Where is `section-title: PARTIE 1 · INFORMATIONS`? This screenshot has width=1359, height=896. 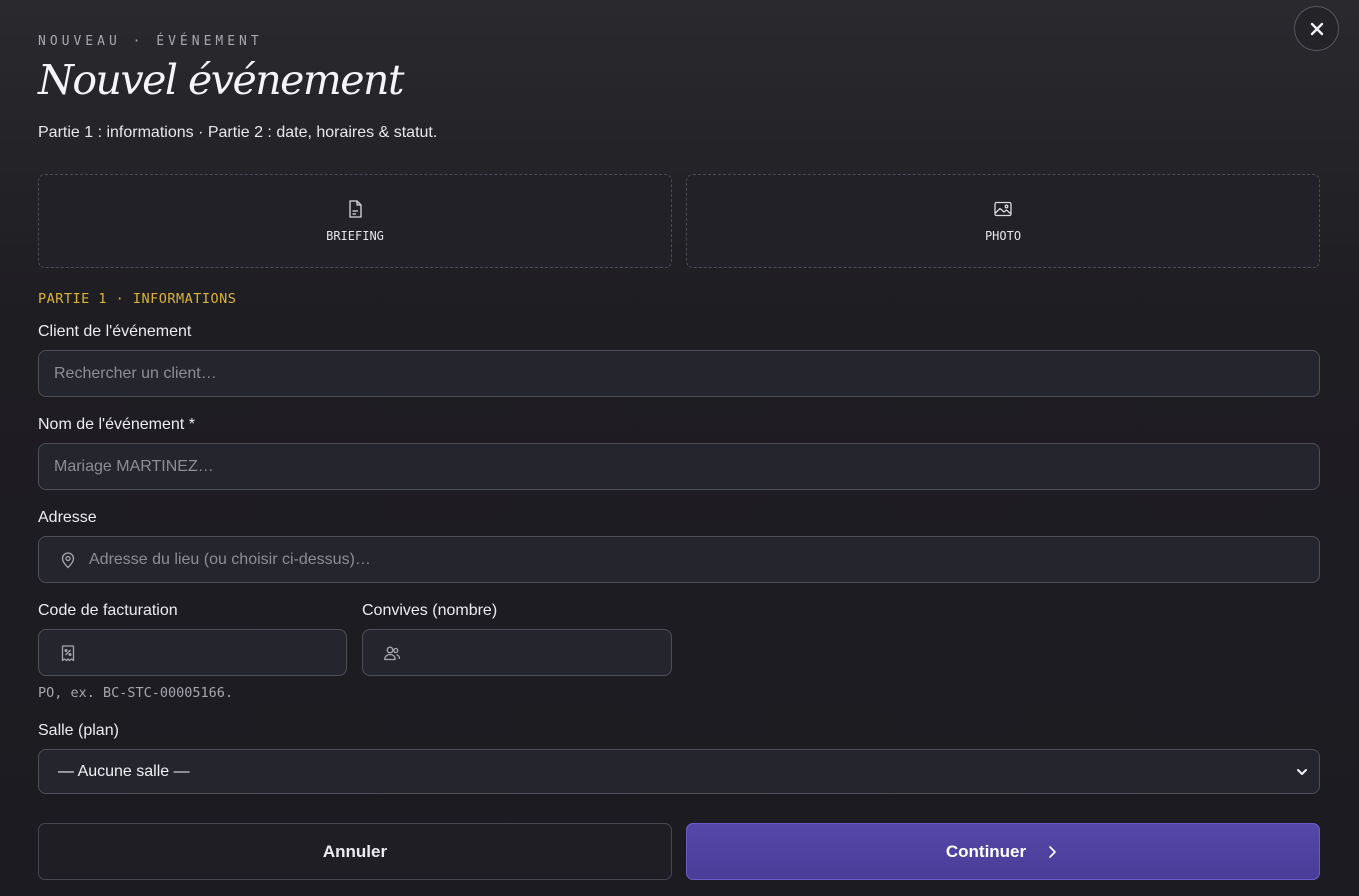
section-title: PARTIE 1 · INFORMATIONS is located at coordinates (137, 299).